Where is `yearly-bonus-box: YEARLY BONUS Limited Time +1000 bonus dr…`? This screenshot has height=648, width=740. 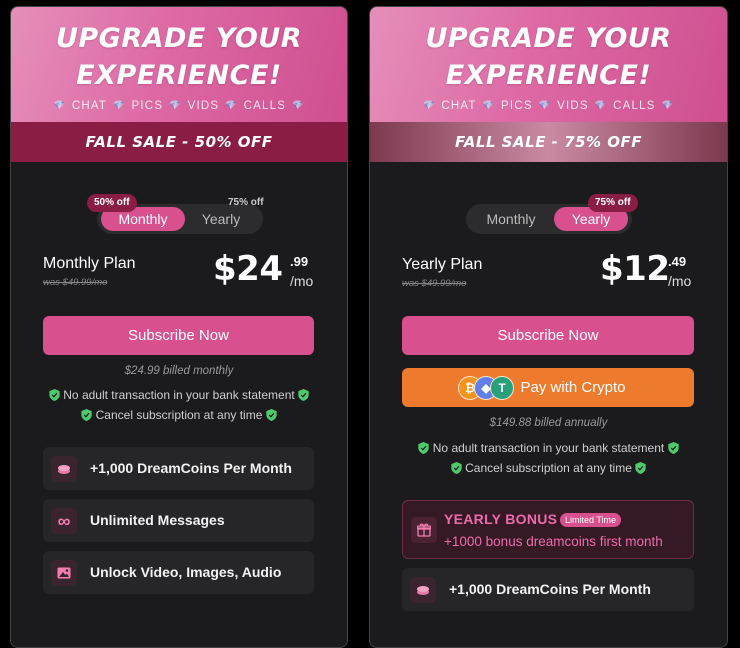 yearly-bonus-box: YEARLY BONUS Limited Time +1000 bonus dr… is located at coordinates (548, 529).